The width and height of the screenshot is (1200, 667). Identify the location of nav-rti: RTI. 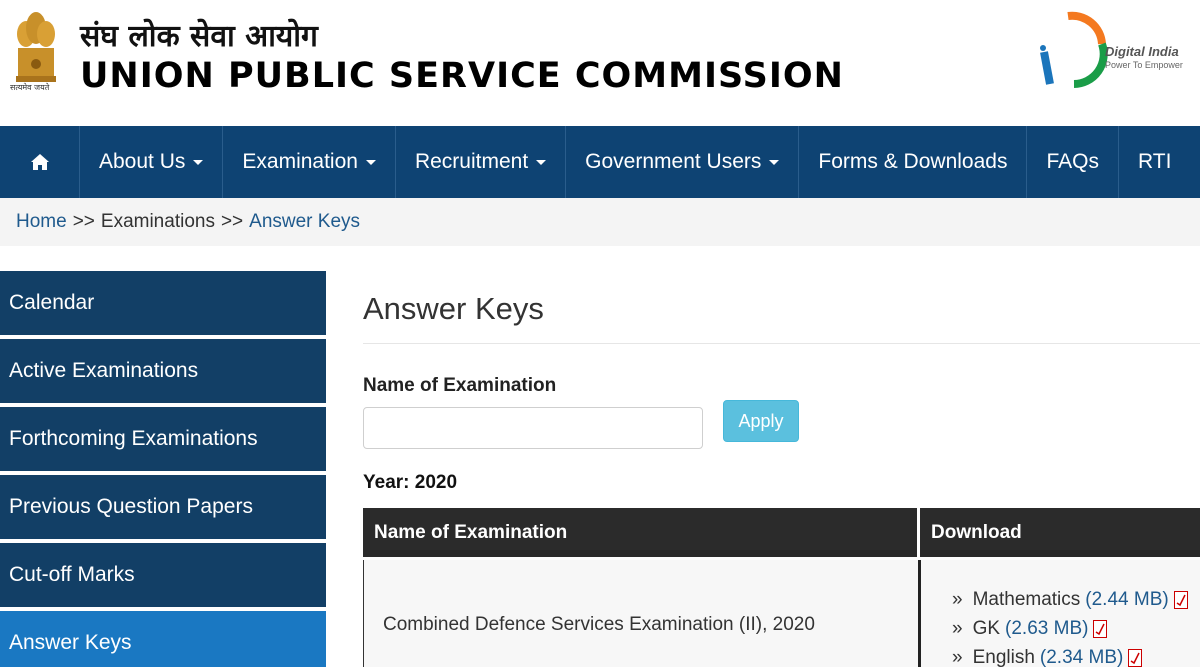
(1154, 162).